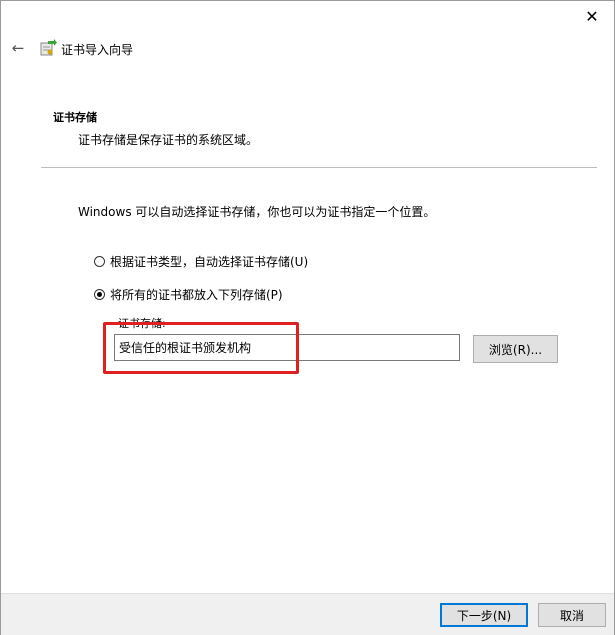 The image size is (615, 635). What do you see at coordinates (319, 167) in the screenshot?
I see `separator` at bounding box center [319, 167].